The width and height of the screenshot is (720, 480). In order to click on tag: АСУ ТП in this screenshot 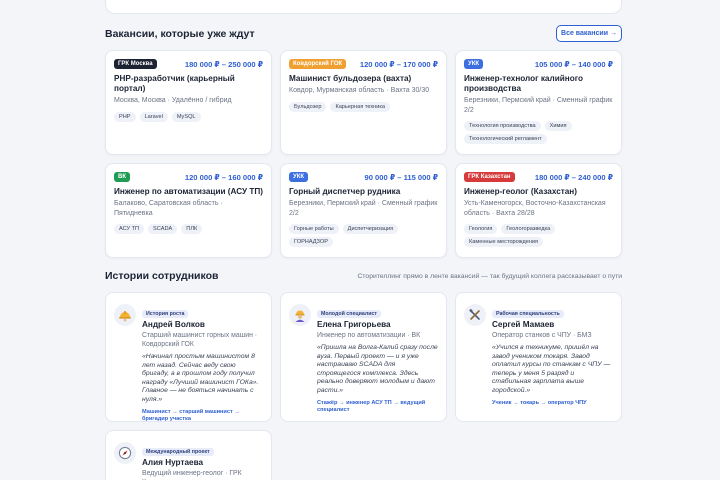, I will do `click(129, 229)`.